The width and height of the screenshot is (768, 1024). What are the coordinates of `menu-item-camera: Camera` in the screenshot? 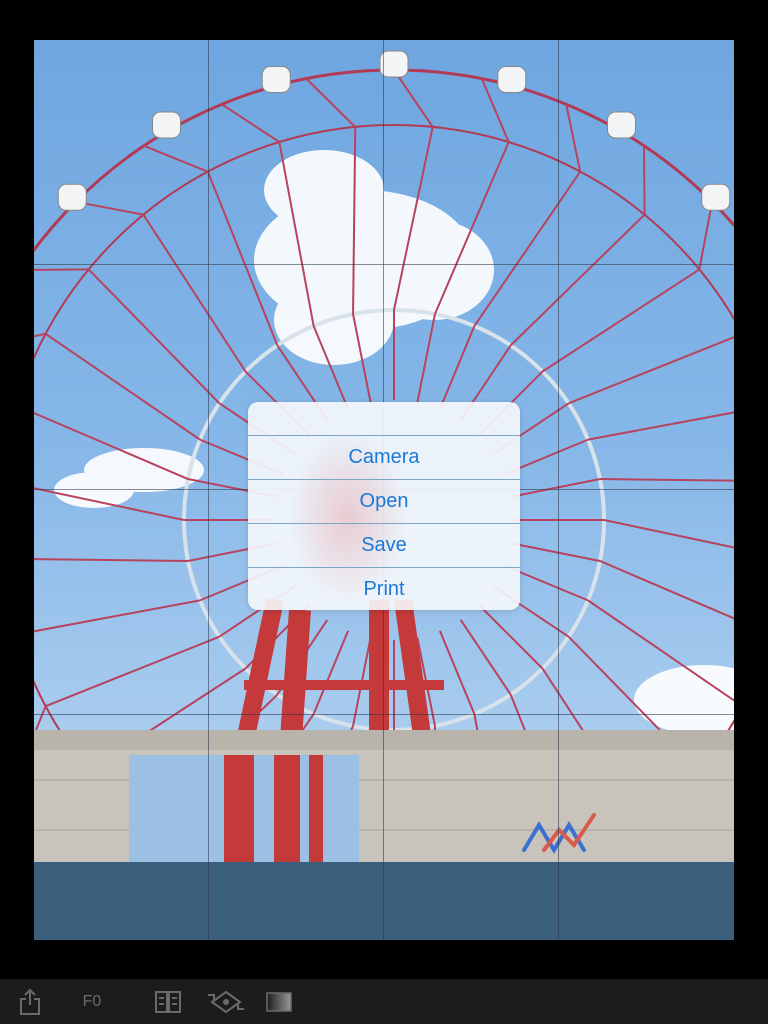 It's located at (384, 458).